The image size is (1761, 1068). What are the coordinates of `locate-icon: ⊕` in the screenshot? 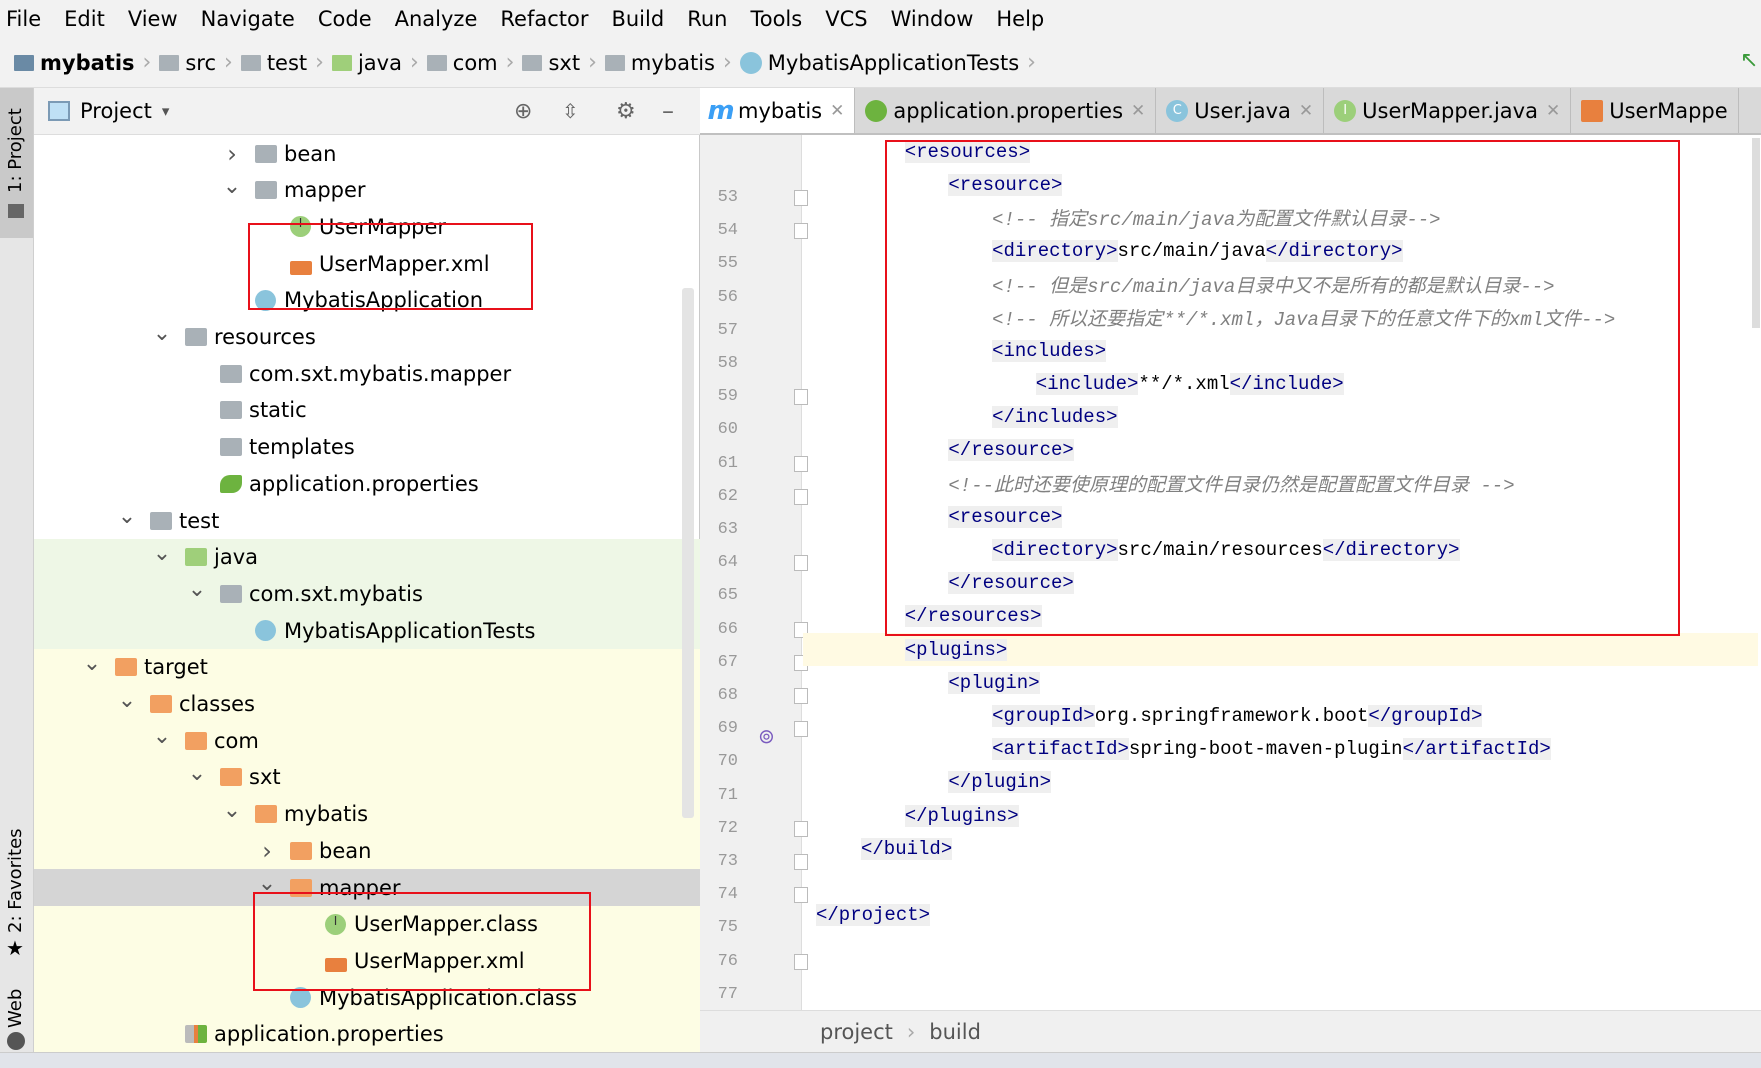 It's located at (523, 111).